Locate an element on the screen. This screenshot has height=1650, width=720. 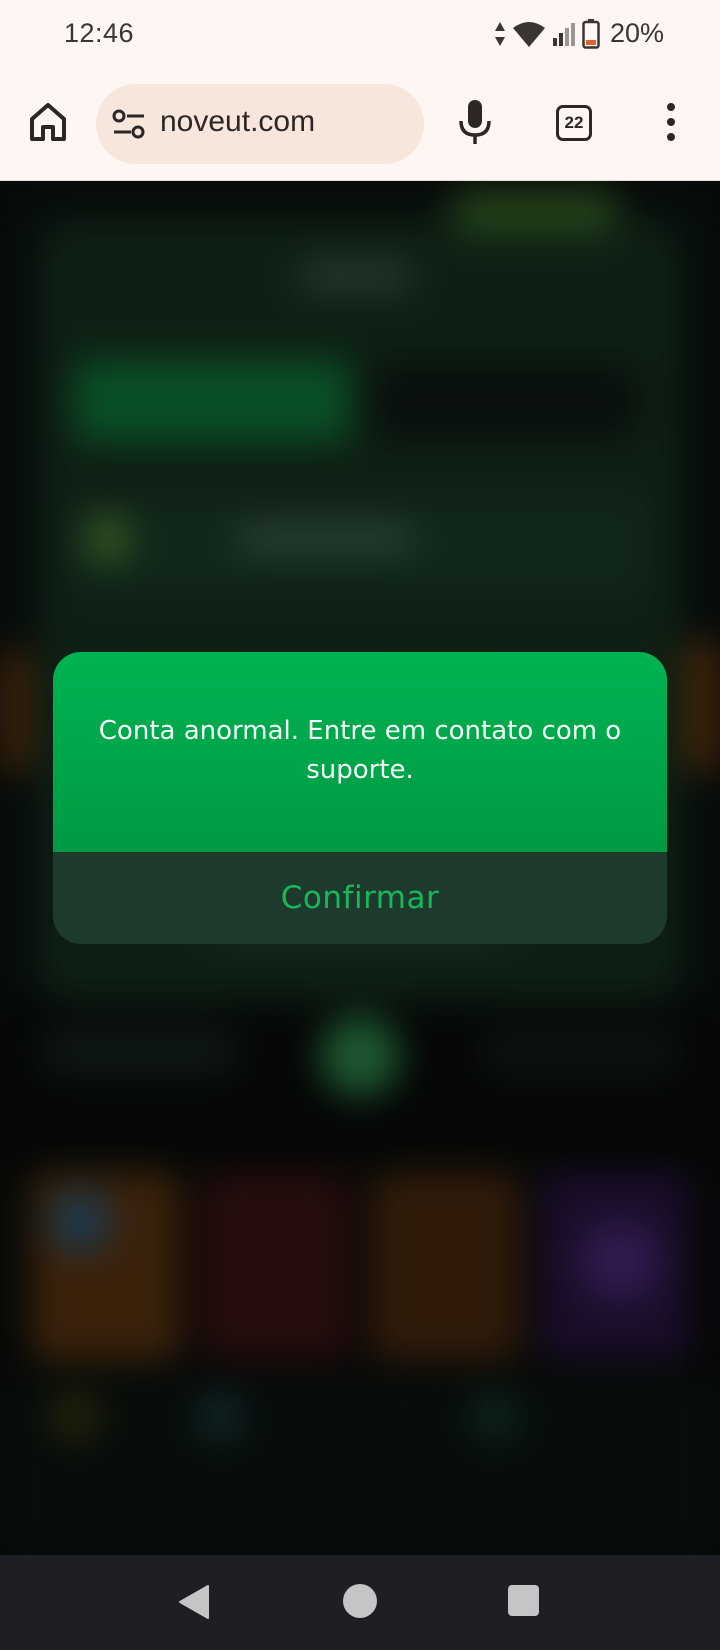
home-icon is located at coordinates (48, 122).